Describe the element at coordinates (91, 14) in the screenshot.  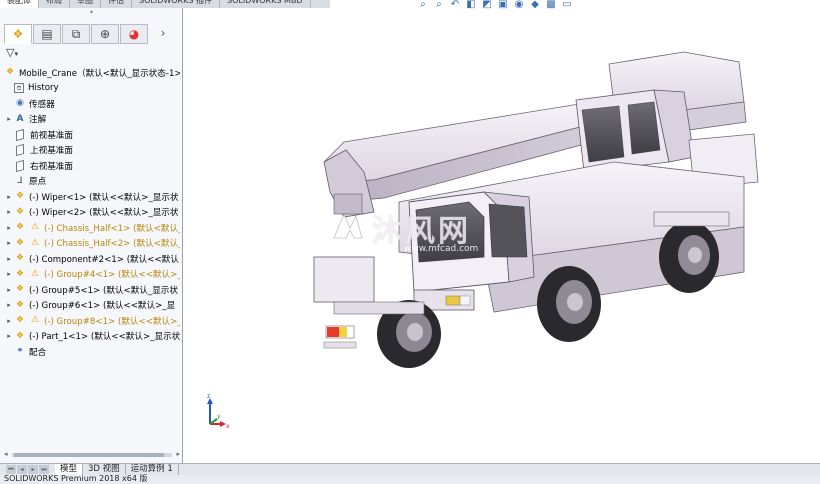
I see `panel-grip: •` at that location.